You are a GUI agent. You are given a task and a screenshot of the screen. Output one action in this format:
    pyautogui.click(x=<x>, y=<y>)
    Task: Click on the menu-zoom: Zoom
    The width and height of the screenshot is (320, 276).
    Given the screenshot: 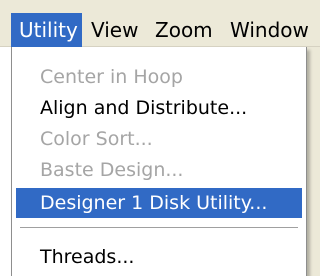 What is the action you would take?
    pyautogui.click(x=184, y=30)
    